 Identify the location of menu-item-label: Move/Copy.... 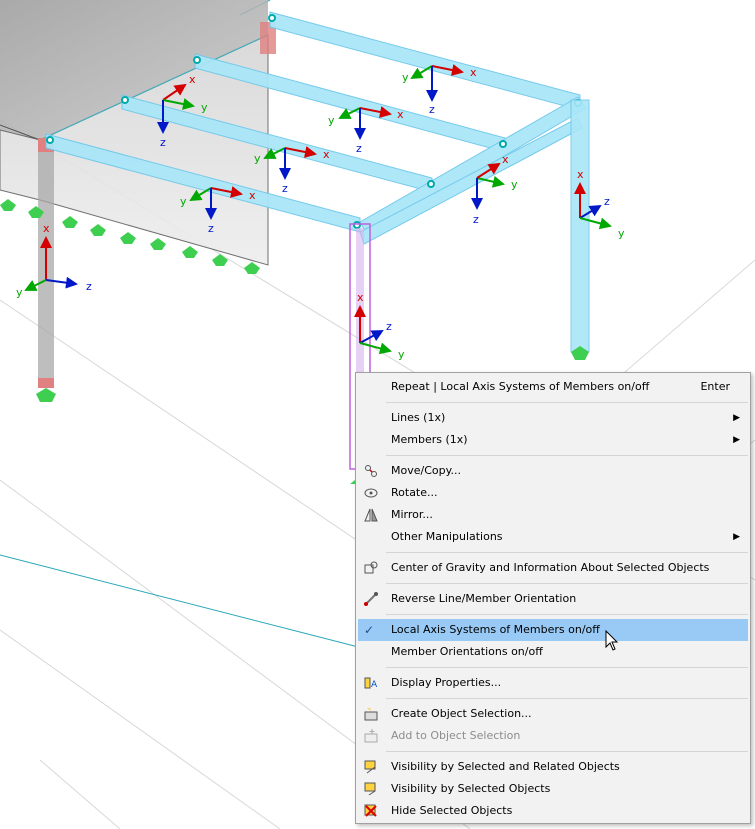
(426, 470).